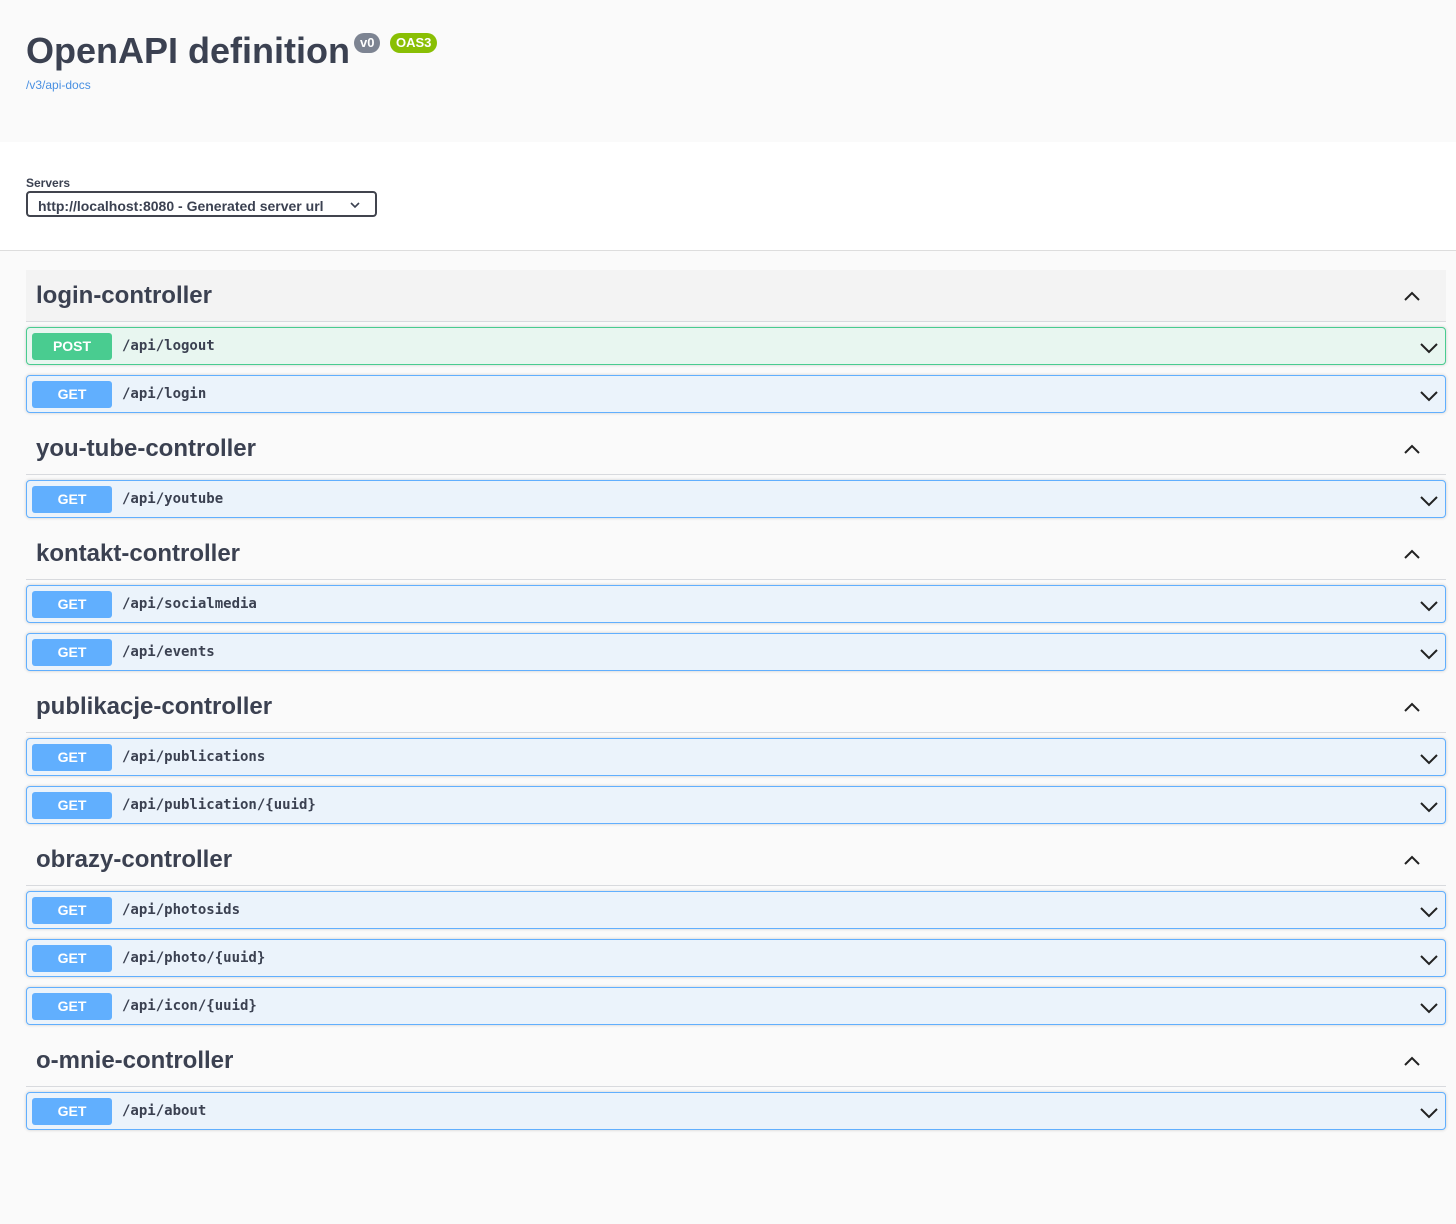 The width and height of the screenshot is (1456, 1224). Describe the element at coordinates (736, 1006) in the screenshot. I see `operation-row: GET/api/icon/{uuid}` at that location.